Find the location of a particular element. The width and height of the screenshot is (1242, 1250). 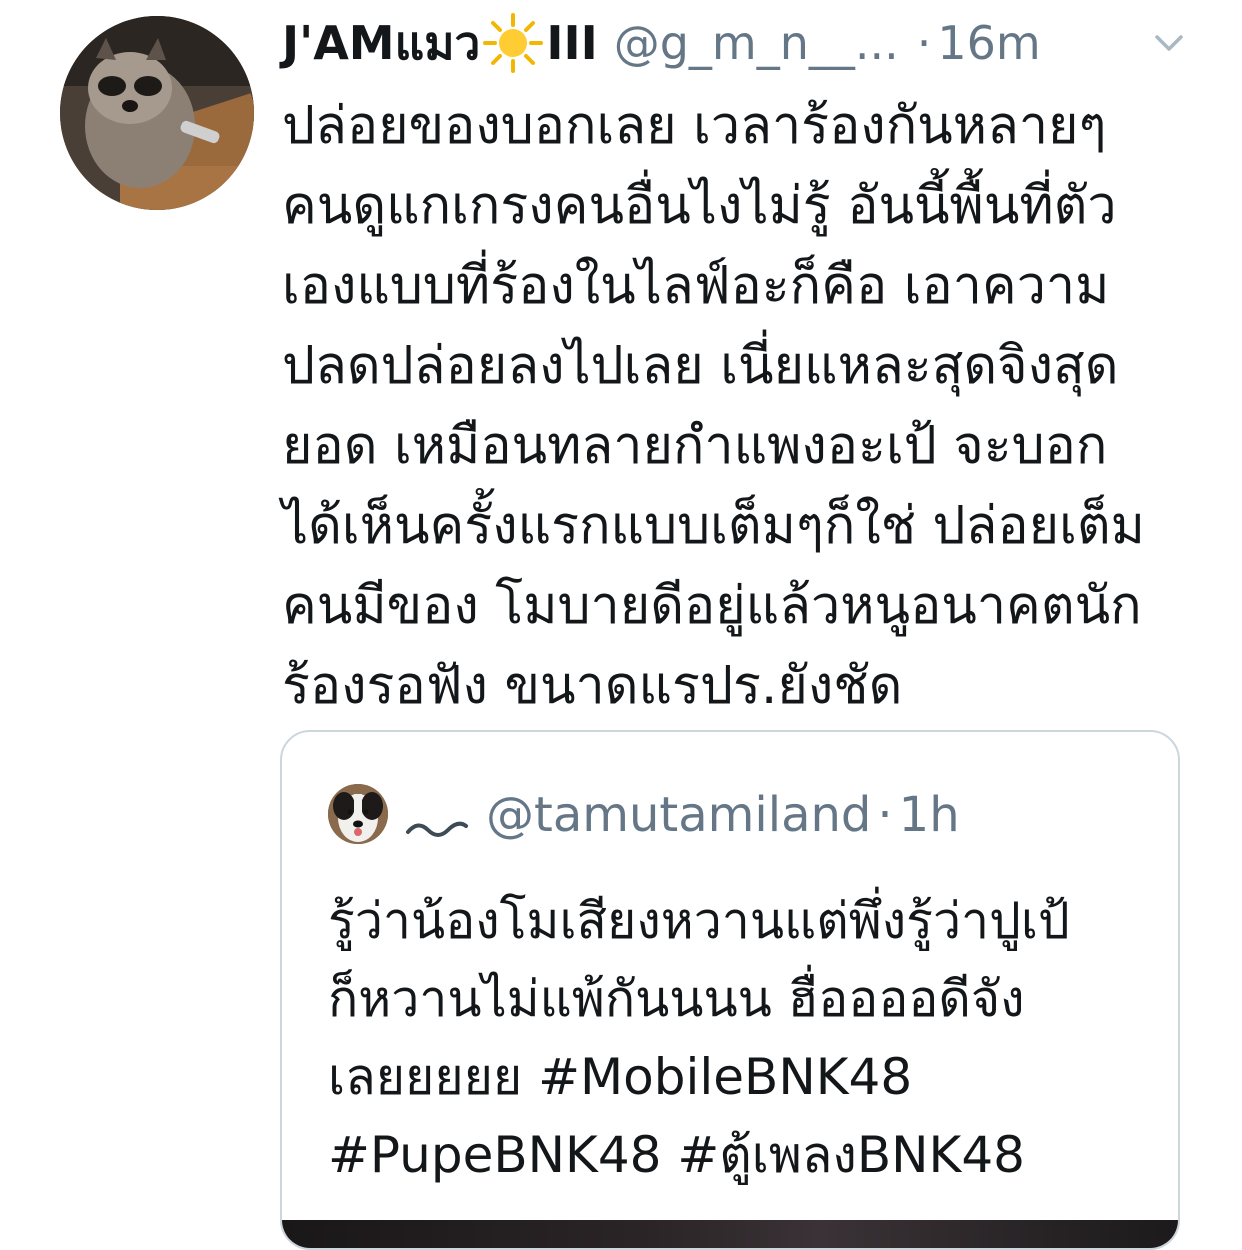

avatar is located at coordinates (157, 113).